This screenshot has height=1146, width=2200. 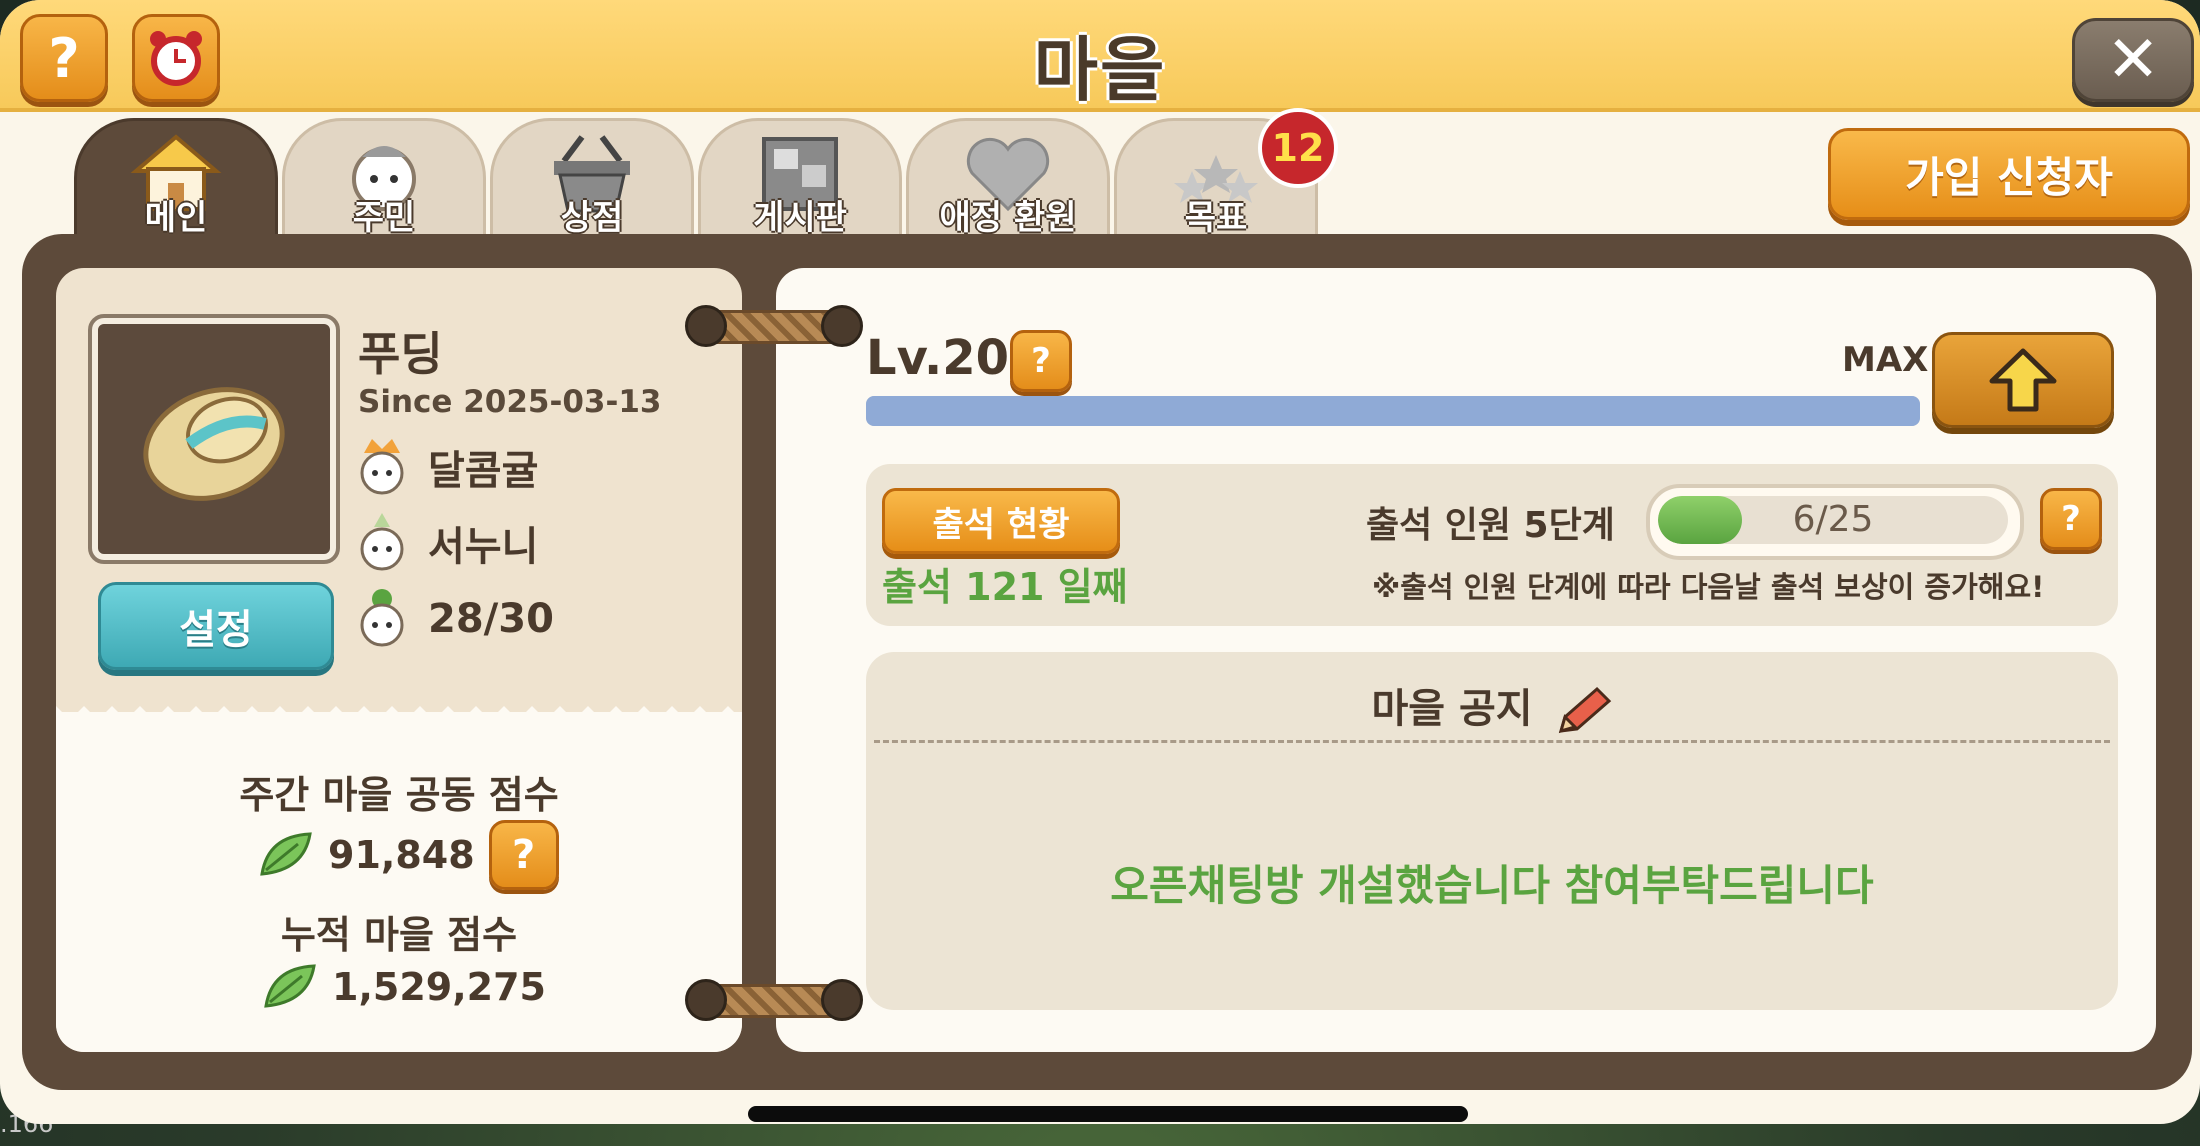 I want to click on attendance-days: 출석 121 일째, so click(x=1005, y=587).